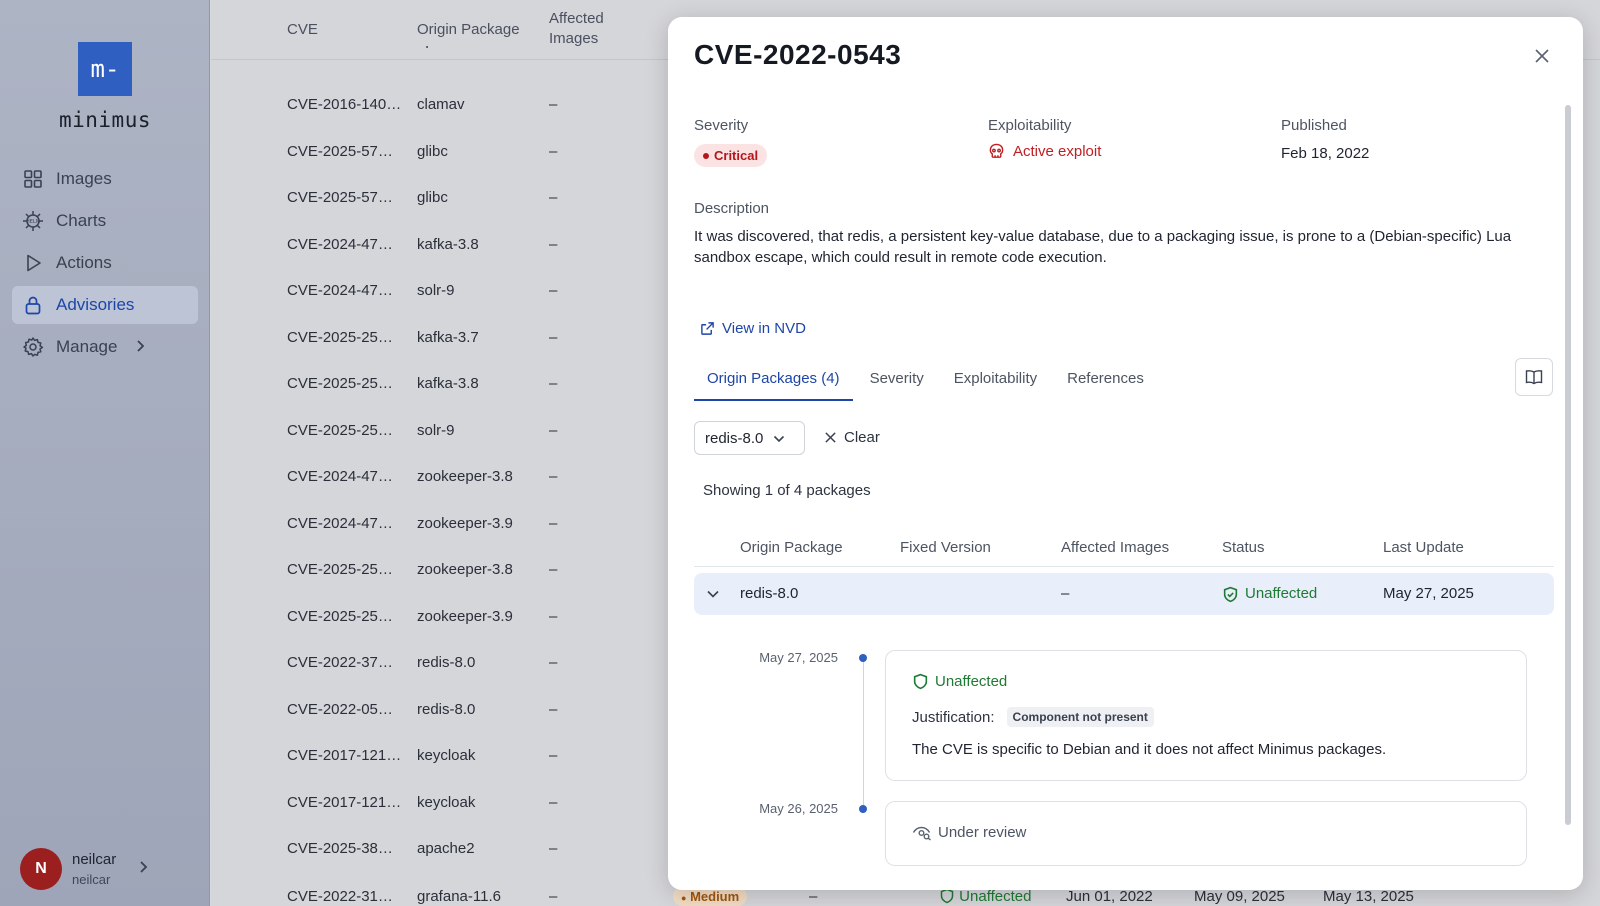  What do you see at coordinates (576, 18) in the screenshot?
I see `column-header-line: Affected` at bounding box center [576, 18].